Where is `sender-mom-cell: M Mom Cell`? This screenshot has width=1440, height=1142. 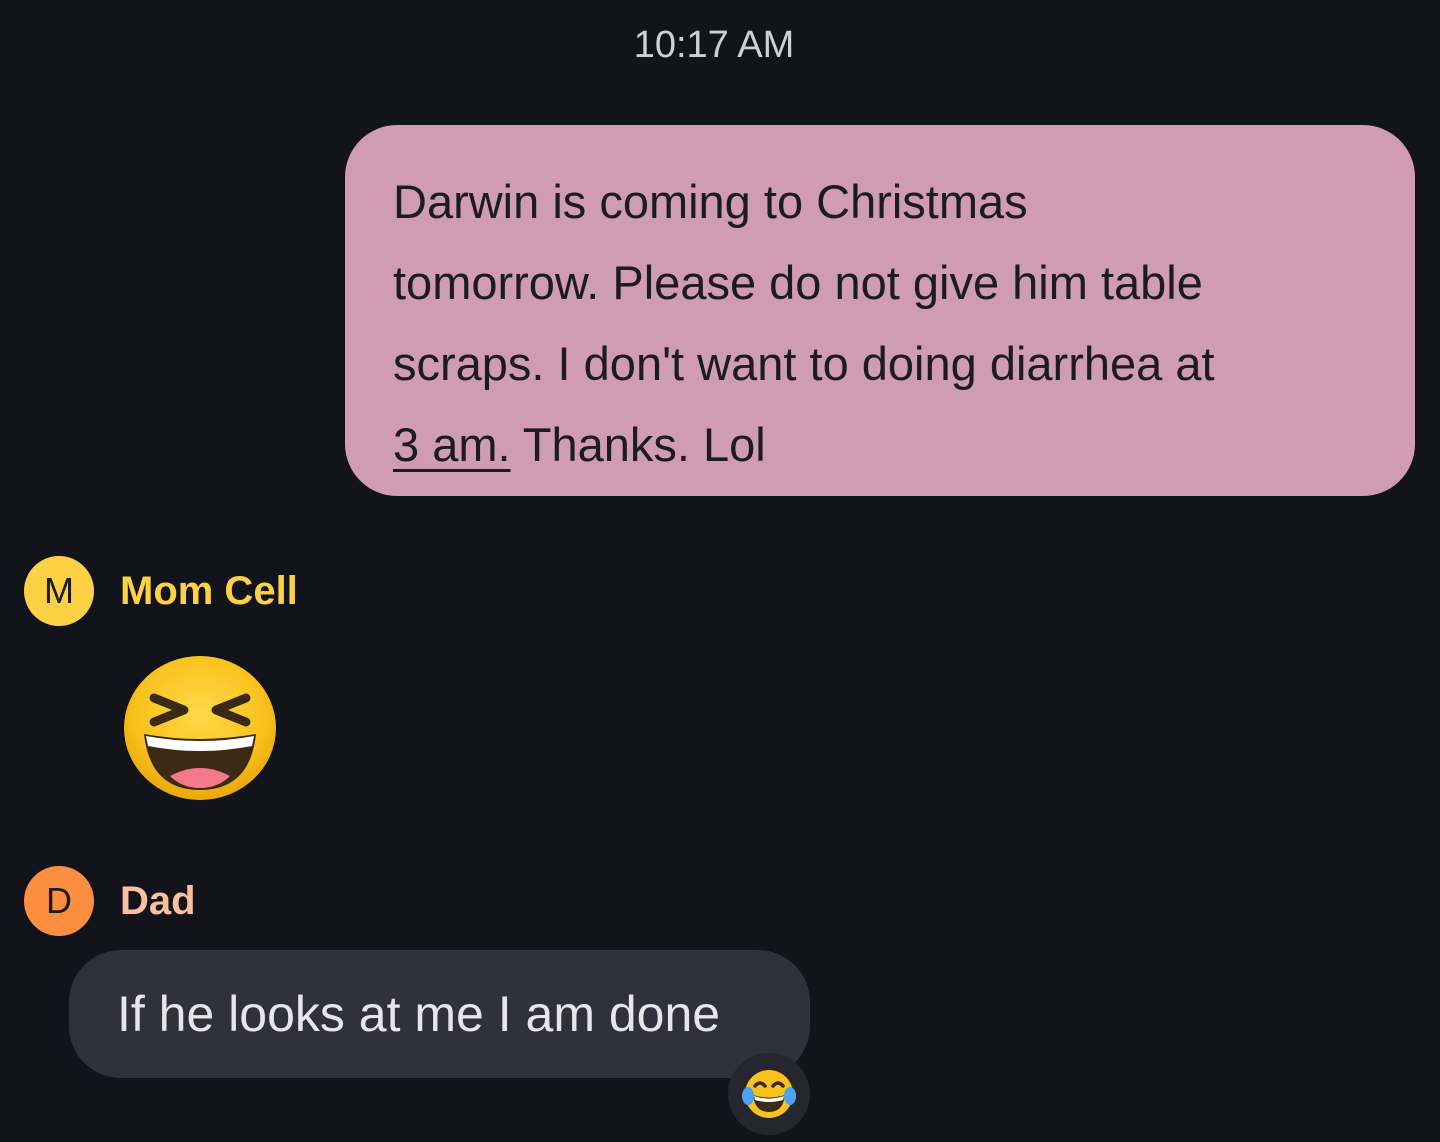 sender-mom-cell: M Mom Cell is located at coordinates (161, 591).